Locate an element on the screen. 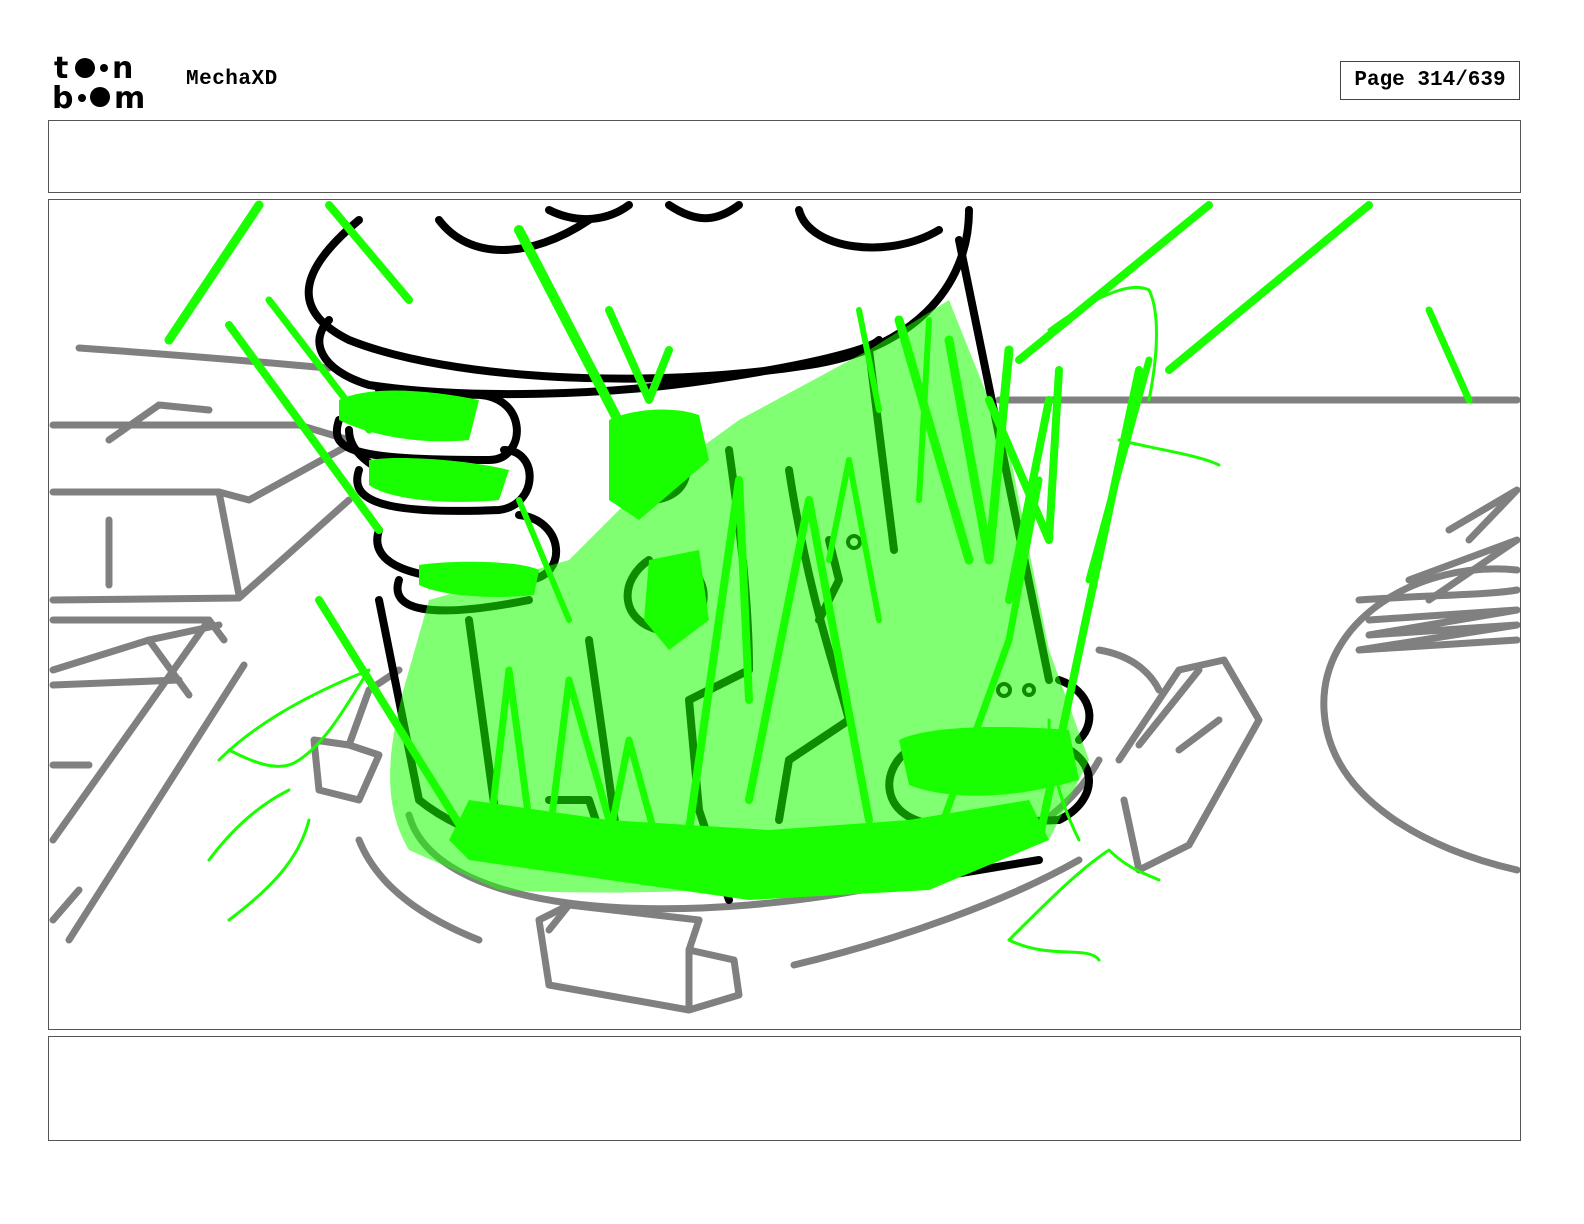  svg-text: m is located at coordinates (129, 96).